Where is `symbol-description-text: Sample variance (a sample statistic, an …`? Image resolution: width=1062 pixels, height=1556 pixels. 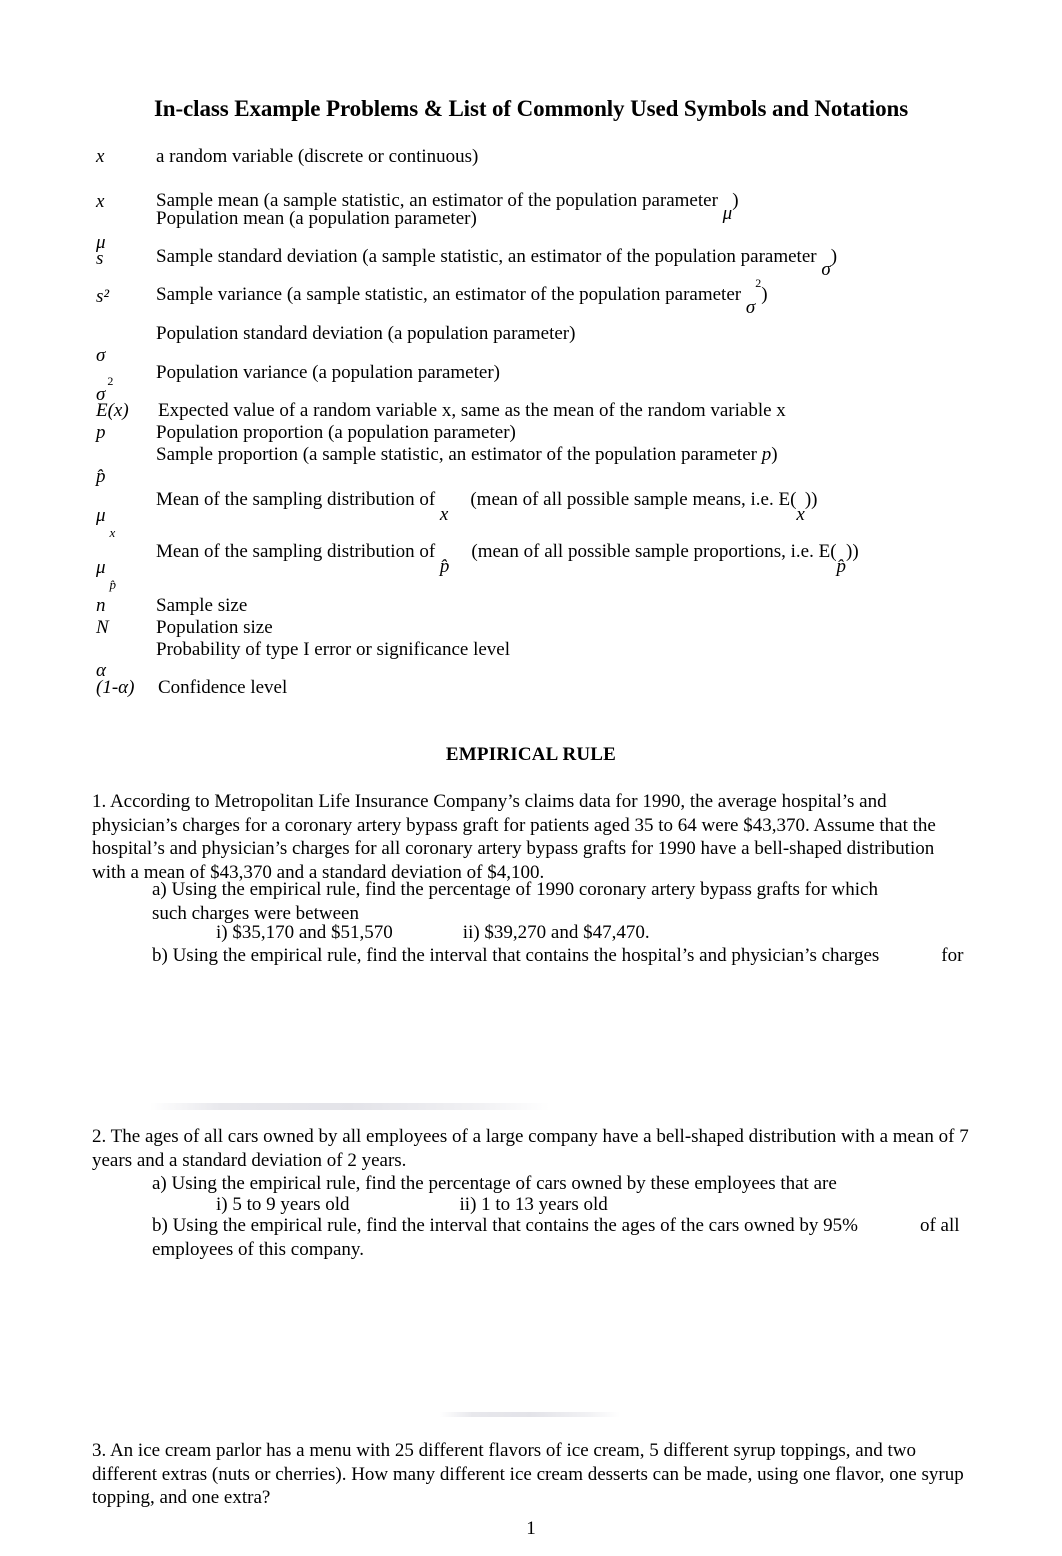 symbol-description-text: Sample variance (a sample statistic, an … is located at coordinates (451, 294).